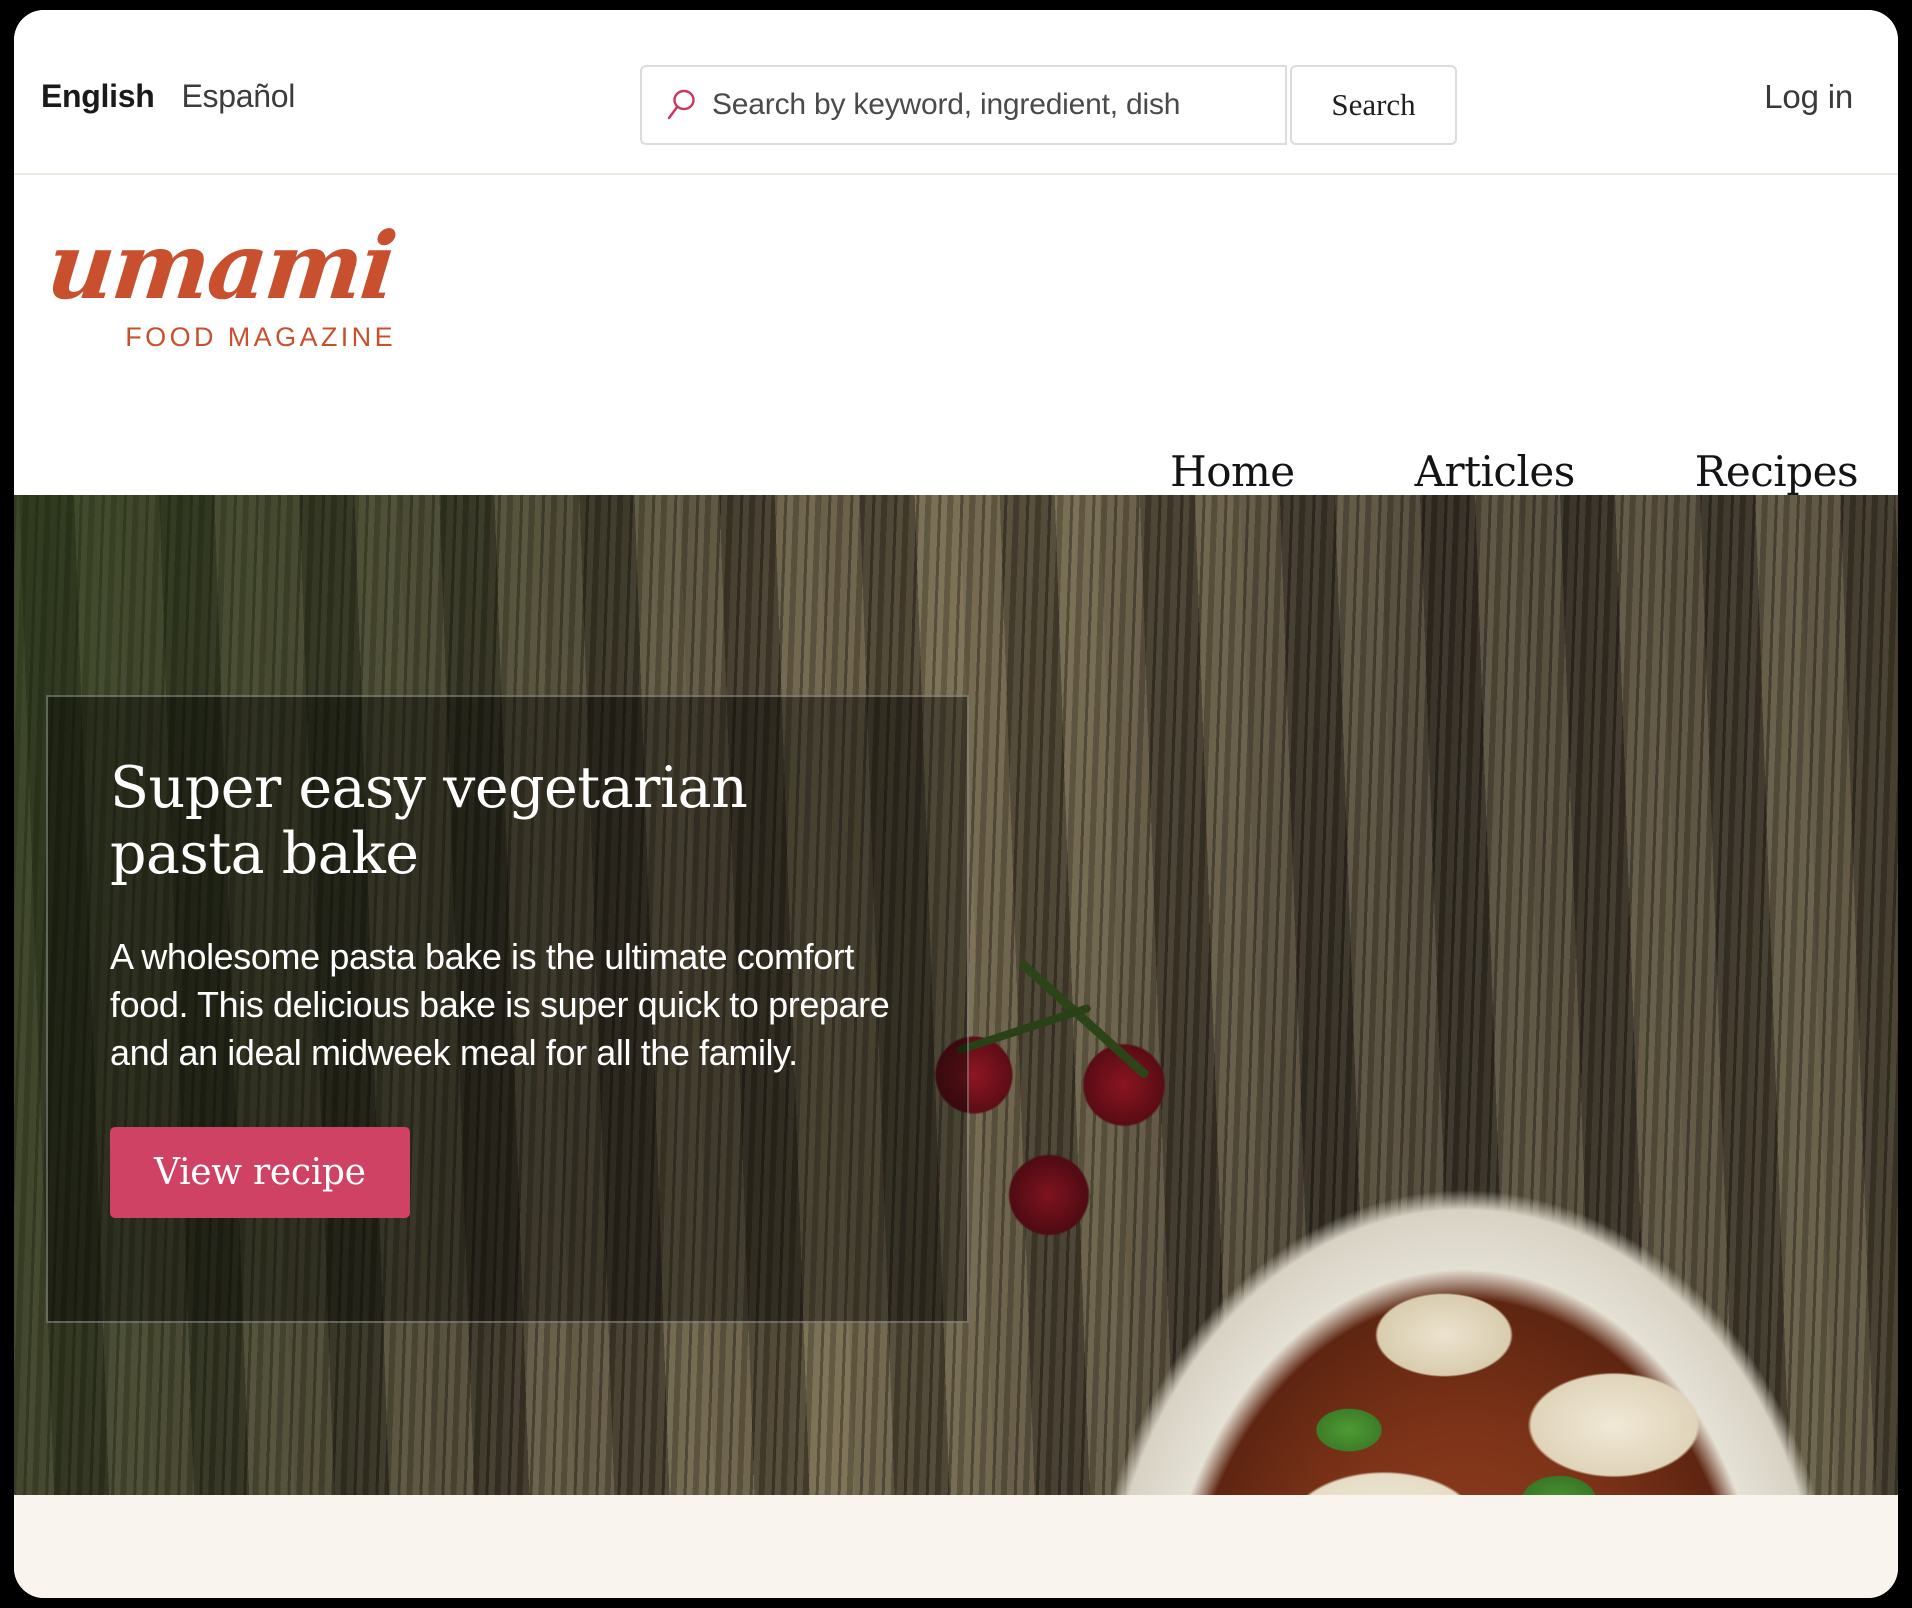 The image size is (1912, 1608). I want to click on tomato-vine-branch, so click(1024, 1029).